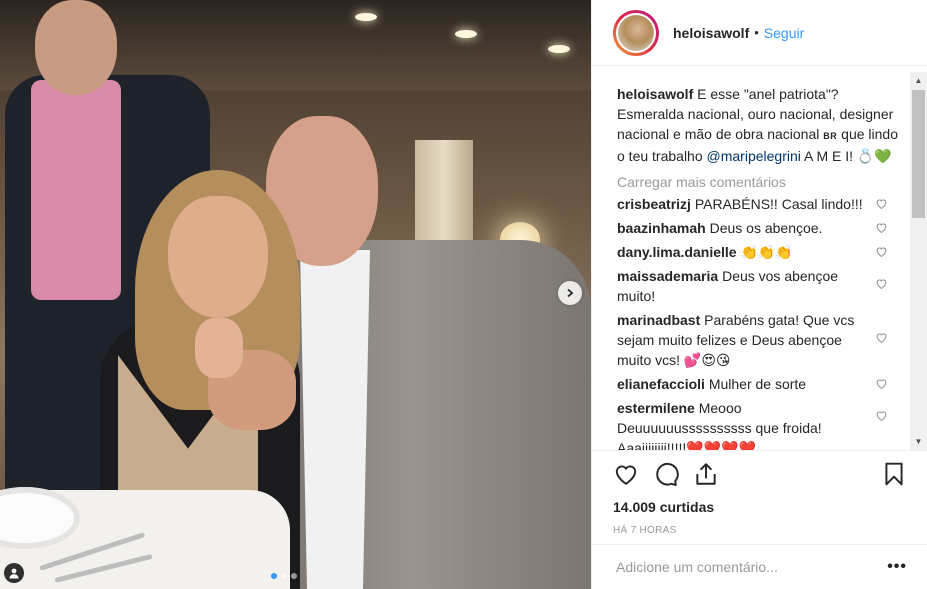 The image size is (927, 589). I want to click on comment-text: Mulher de sorte, so click(757, 384).